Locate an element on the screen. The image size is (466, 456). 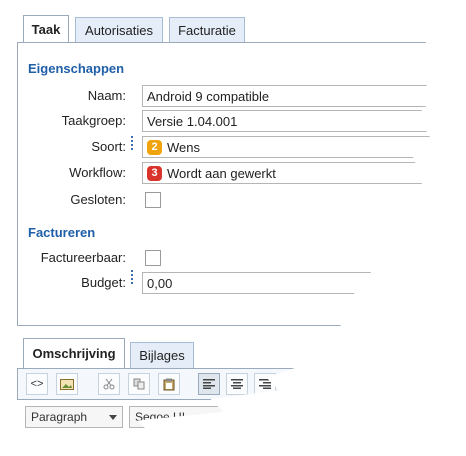
cut-button is located at coordinates (109, 384).